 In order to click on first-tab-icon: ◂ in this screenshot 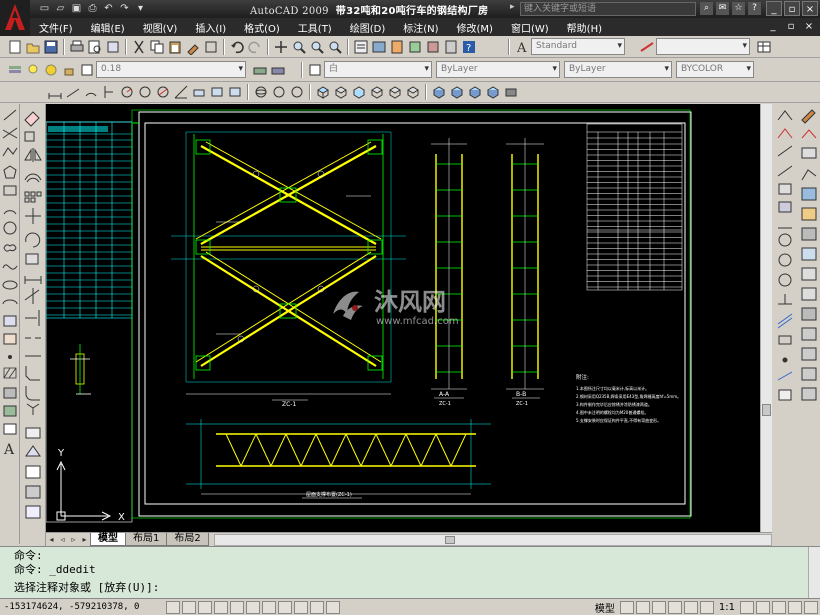, I will do `click(51, 540)`.